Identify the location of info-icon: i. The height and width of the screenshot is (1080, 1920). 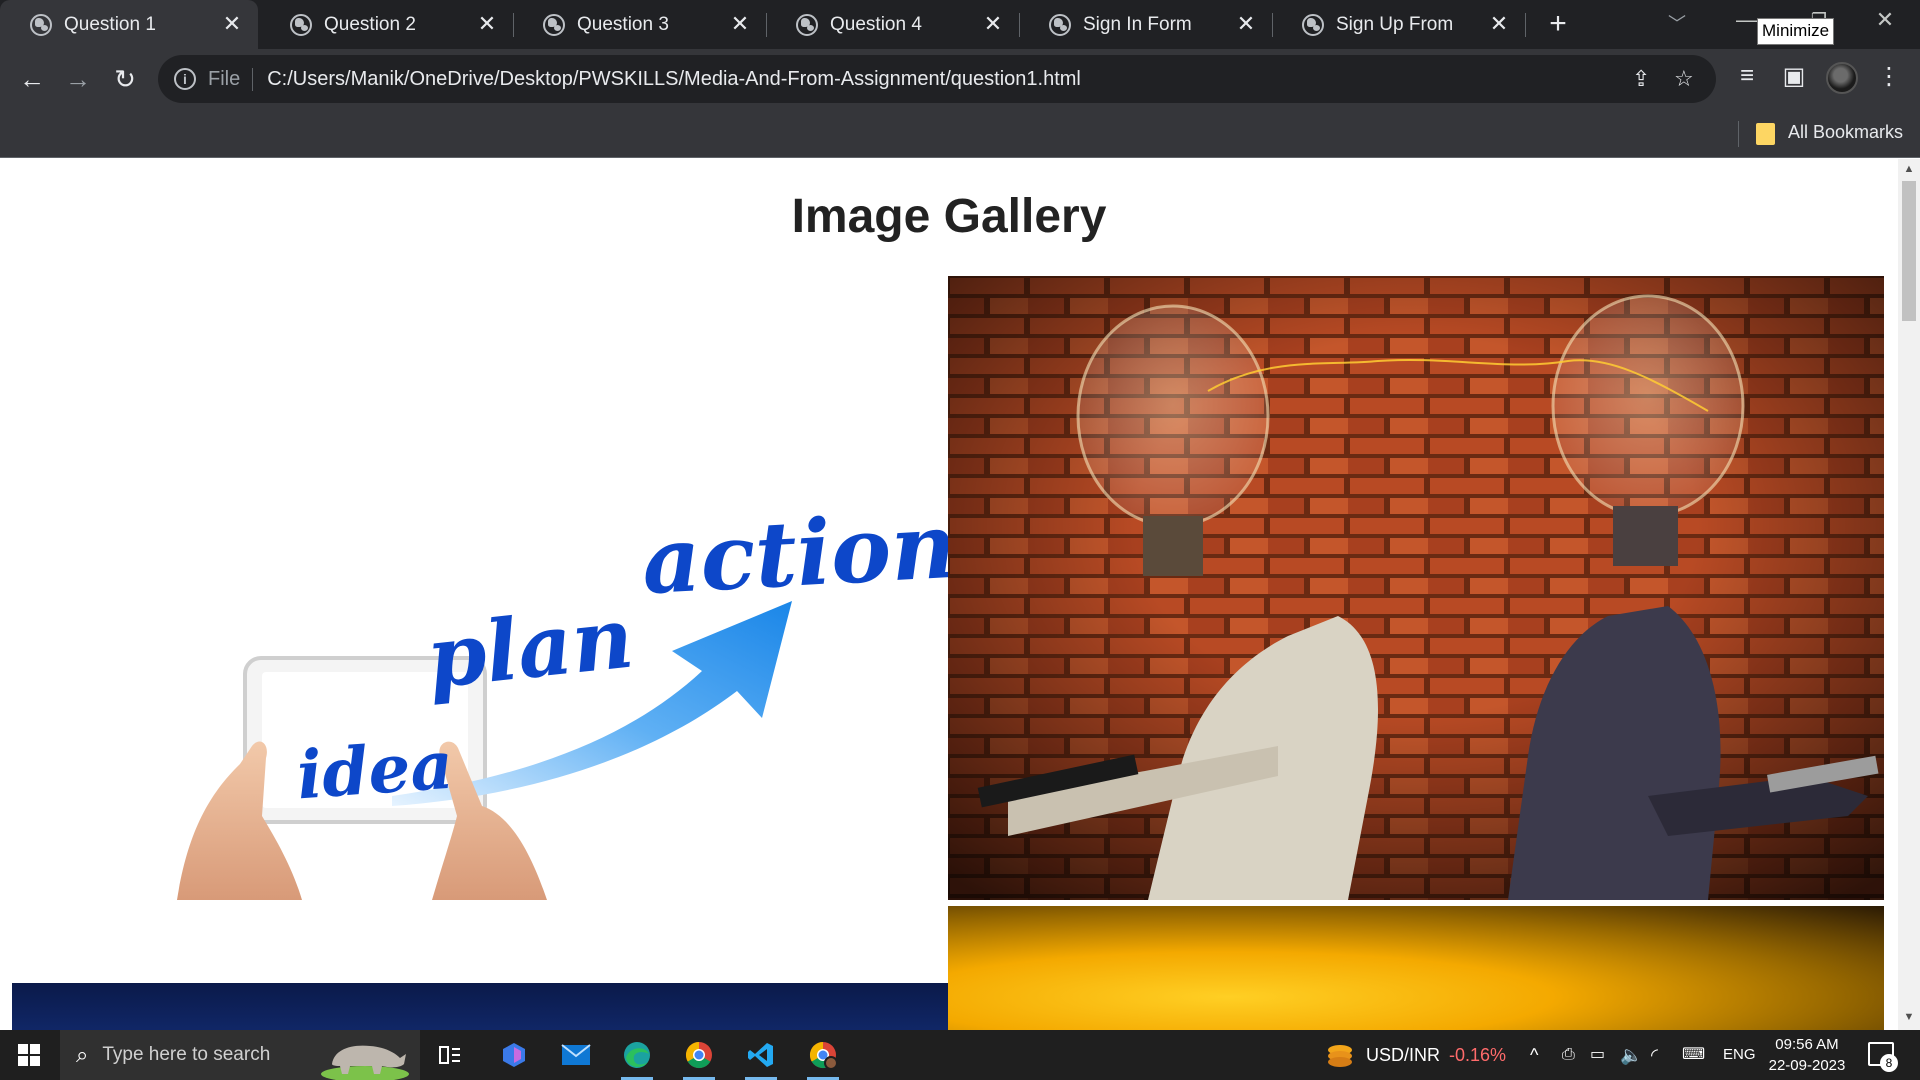
(185, 79).